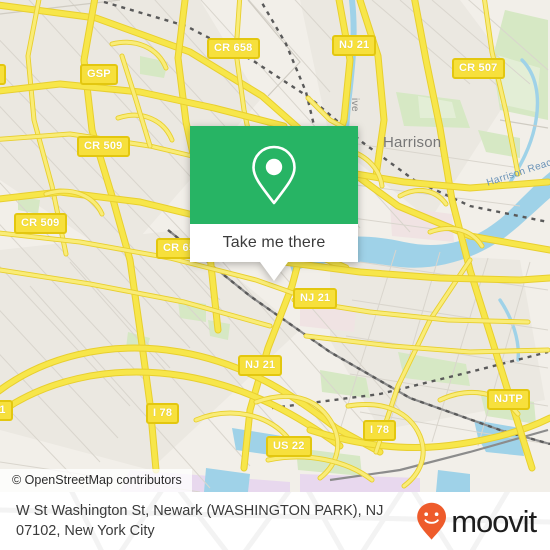 Image resolution: width=550 pixels, height=550 pixels. Describe the element at coordinates (99, 74) in the screenshot. I see `map-shield: GSP` at that location.